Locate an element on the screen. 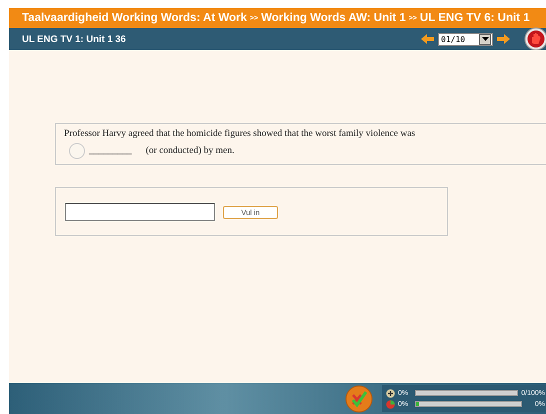 This screenshot has width=546, height=414. pie-icon is located at coordinates (390, 404).